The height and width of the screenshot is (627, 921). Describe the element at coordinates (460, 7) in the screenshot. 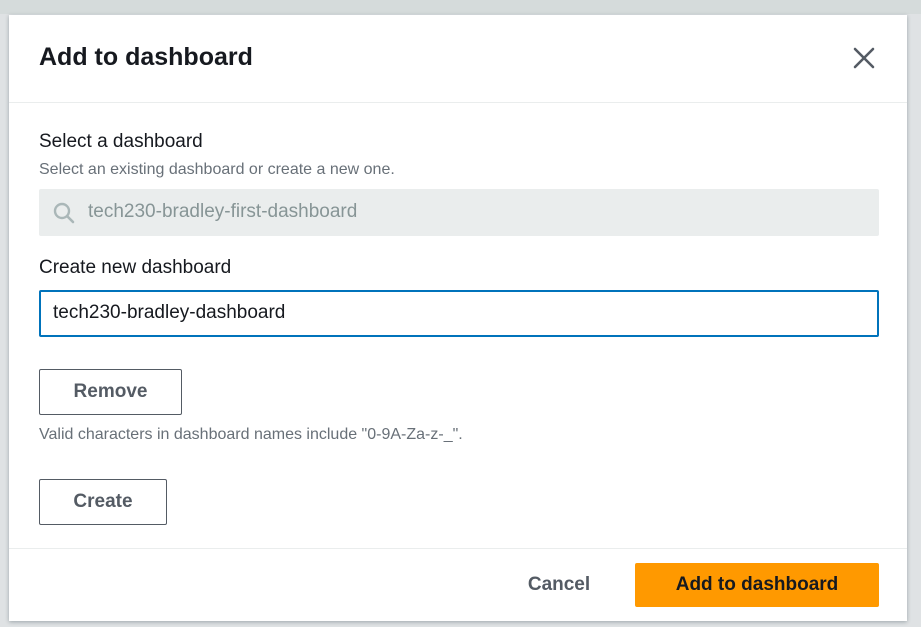

I see `background-top-bar` at that location.